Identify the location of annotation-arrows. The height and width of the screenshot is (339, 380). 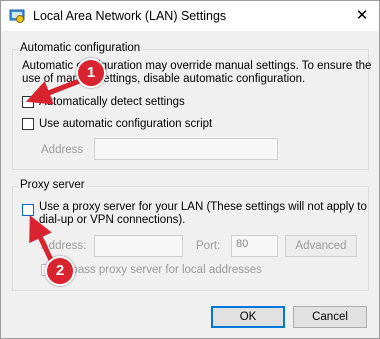
(54, 170).